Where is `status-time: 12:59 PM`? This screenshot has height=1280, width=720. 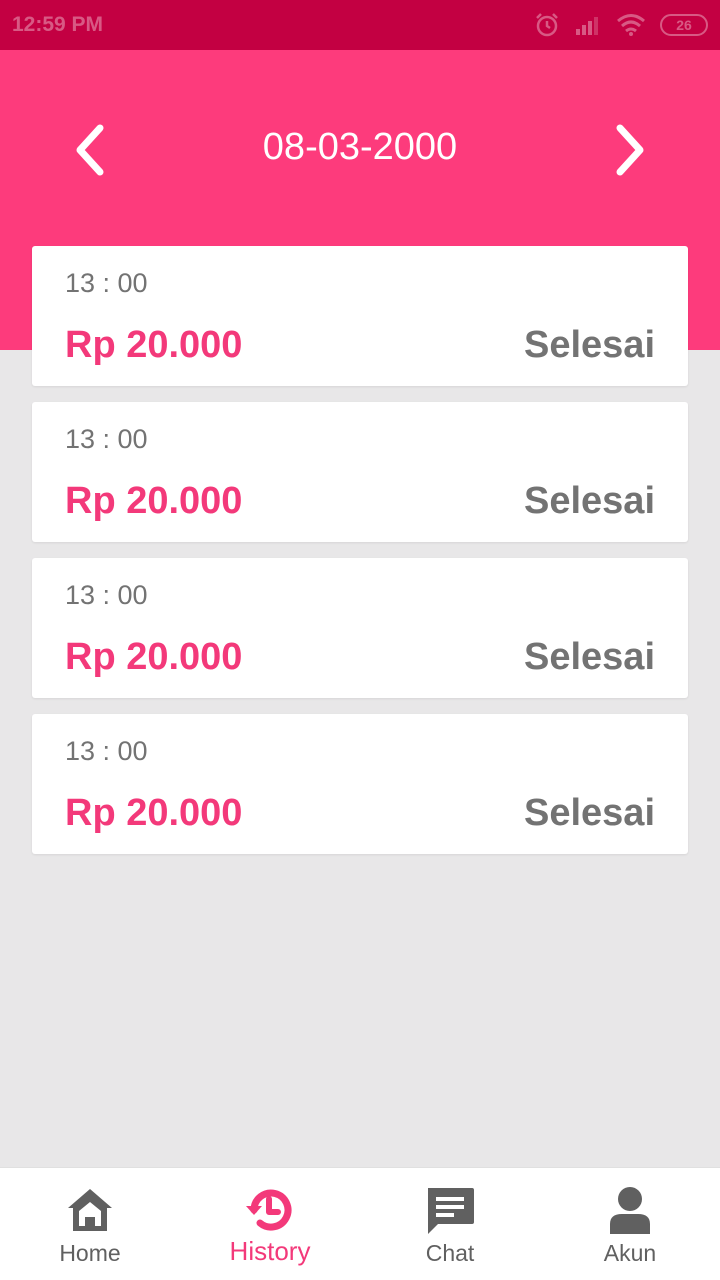
status-time: 12:59 PM is located at coordinates (58, 24).